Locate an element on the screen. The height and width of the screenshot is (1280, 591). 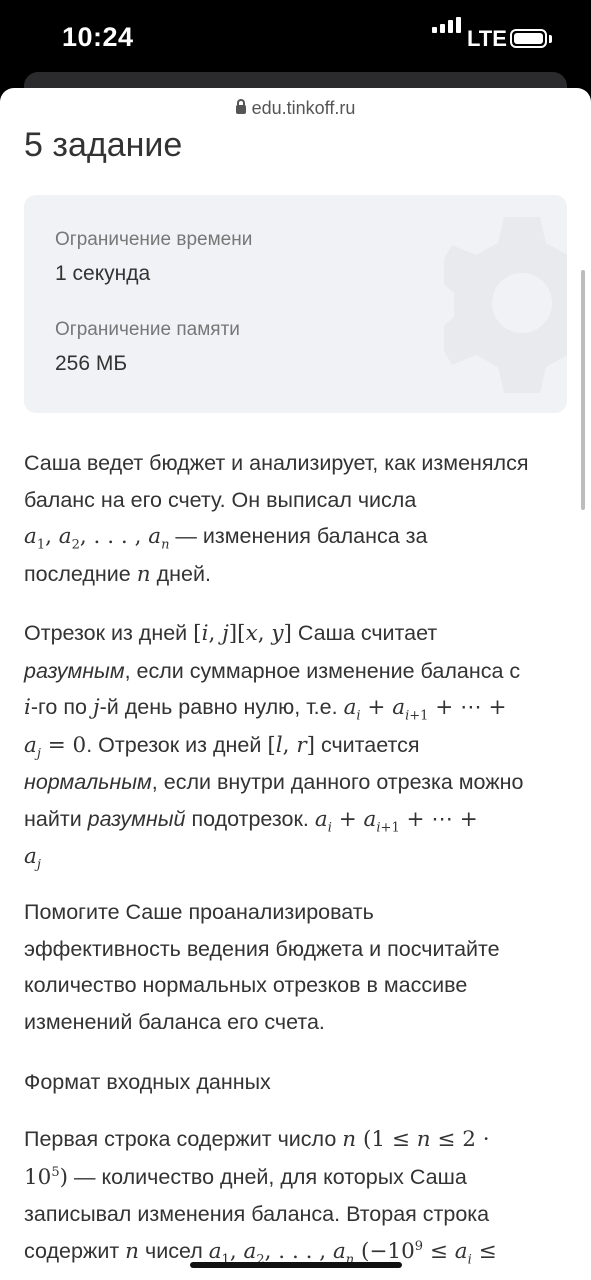
scrollbar is located at coordinates (583, 390).